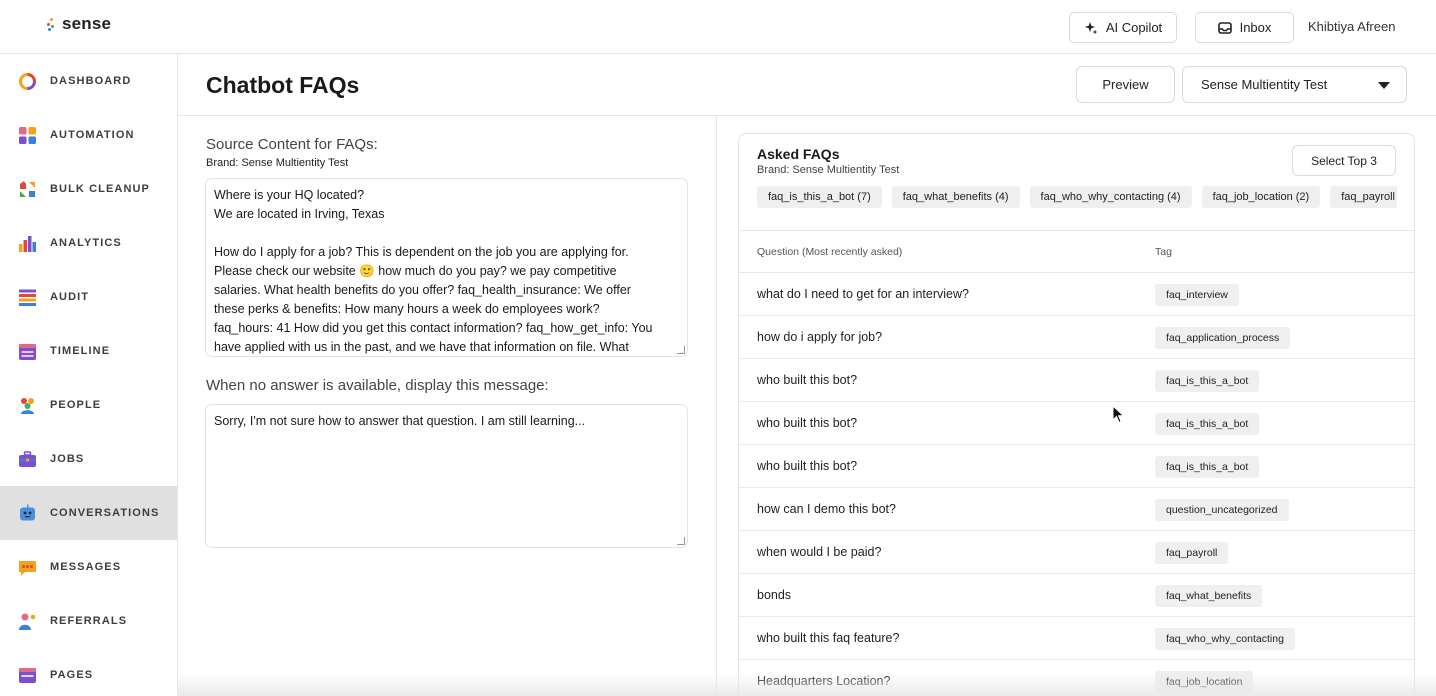 The image size is (1436, 696). Describe the element at coordinates (87, 23) in the screenshot. I see `logo-text: sense` at that location.